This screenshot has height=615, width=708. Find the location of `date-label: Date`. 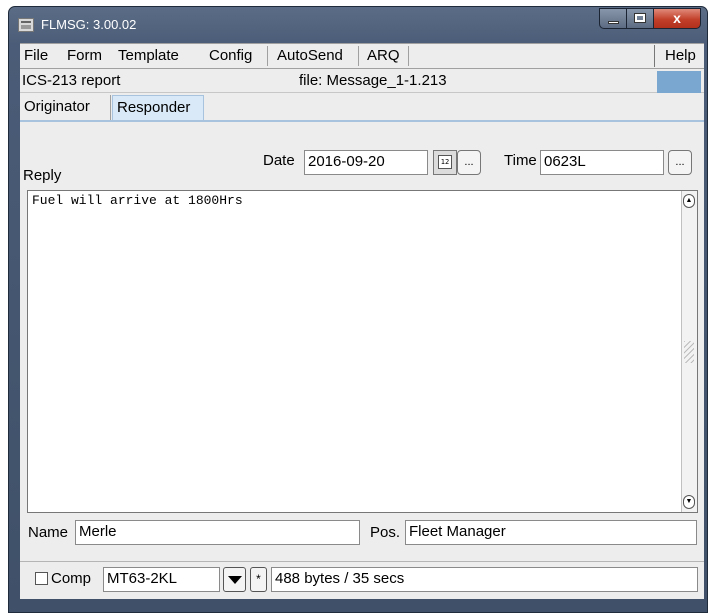

date-label: Date is located at coordinates (279, 160).